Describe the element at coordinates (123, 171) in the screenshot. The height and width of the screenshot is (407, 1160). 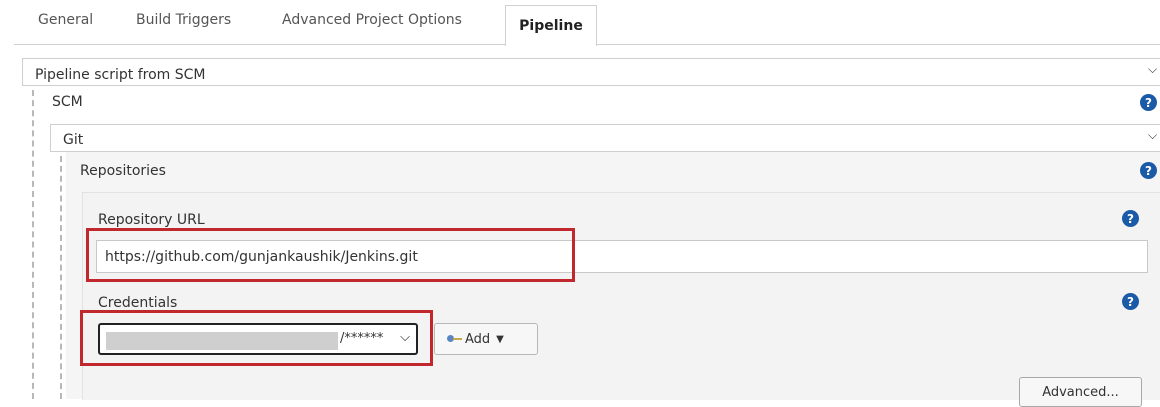
I see `repositories-label: Repositories` at that location.